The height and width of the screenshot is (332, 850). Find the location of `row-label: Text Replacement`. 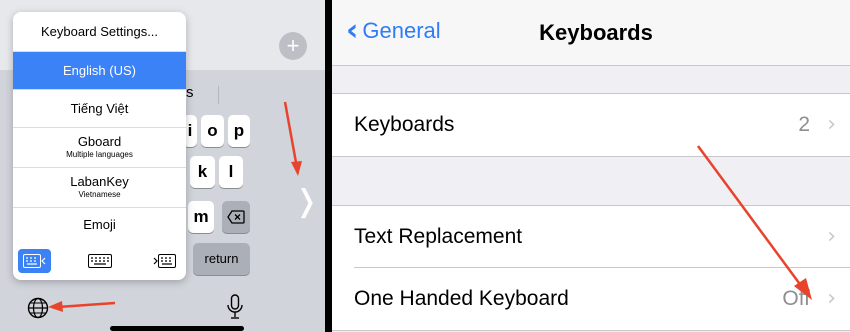

row-label: Text Replacement is located at coordinates (438, 236).